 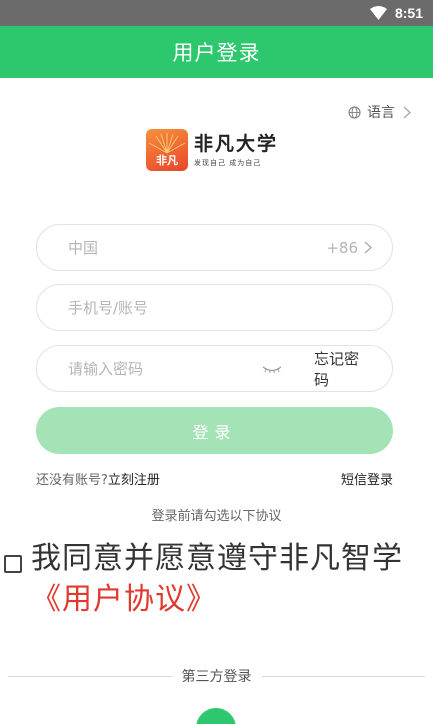 I want to click on logo-mark-text: 非凡, so click(x=167, y=160).